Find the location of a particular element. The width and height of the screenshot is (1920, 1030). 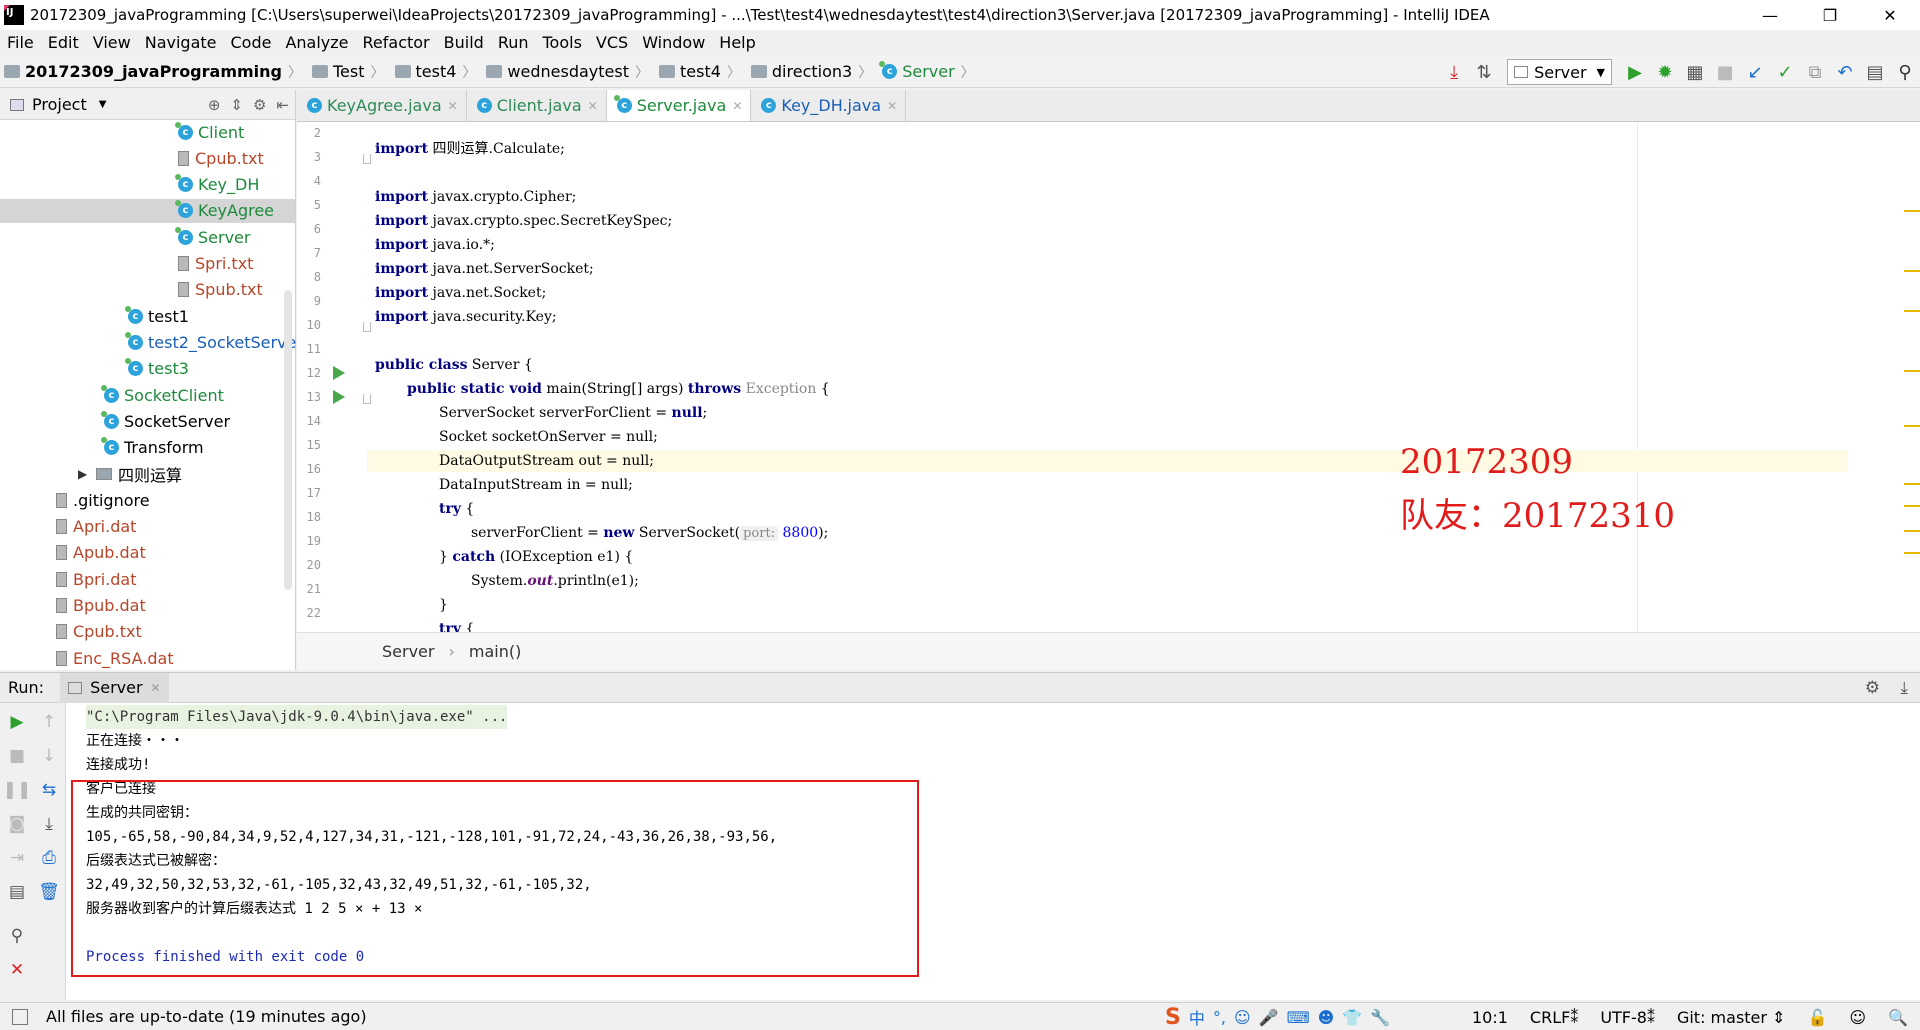

tree-item: c SocketClient is located at coordinates (162, 395).